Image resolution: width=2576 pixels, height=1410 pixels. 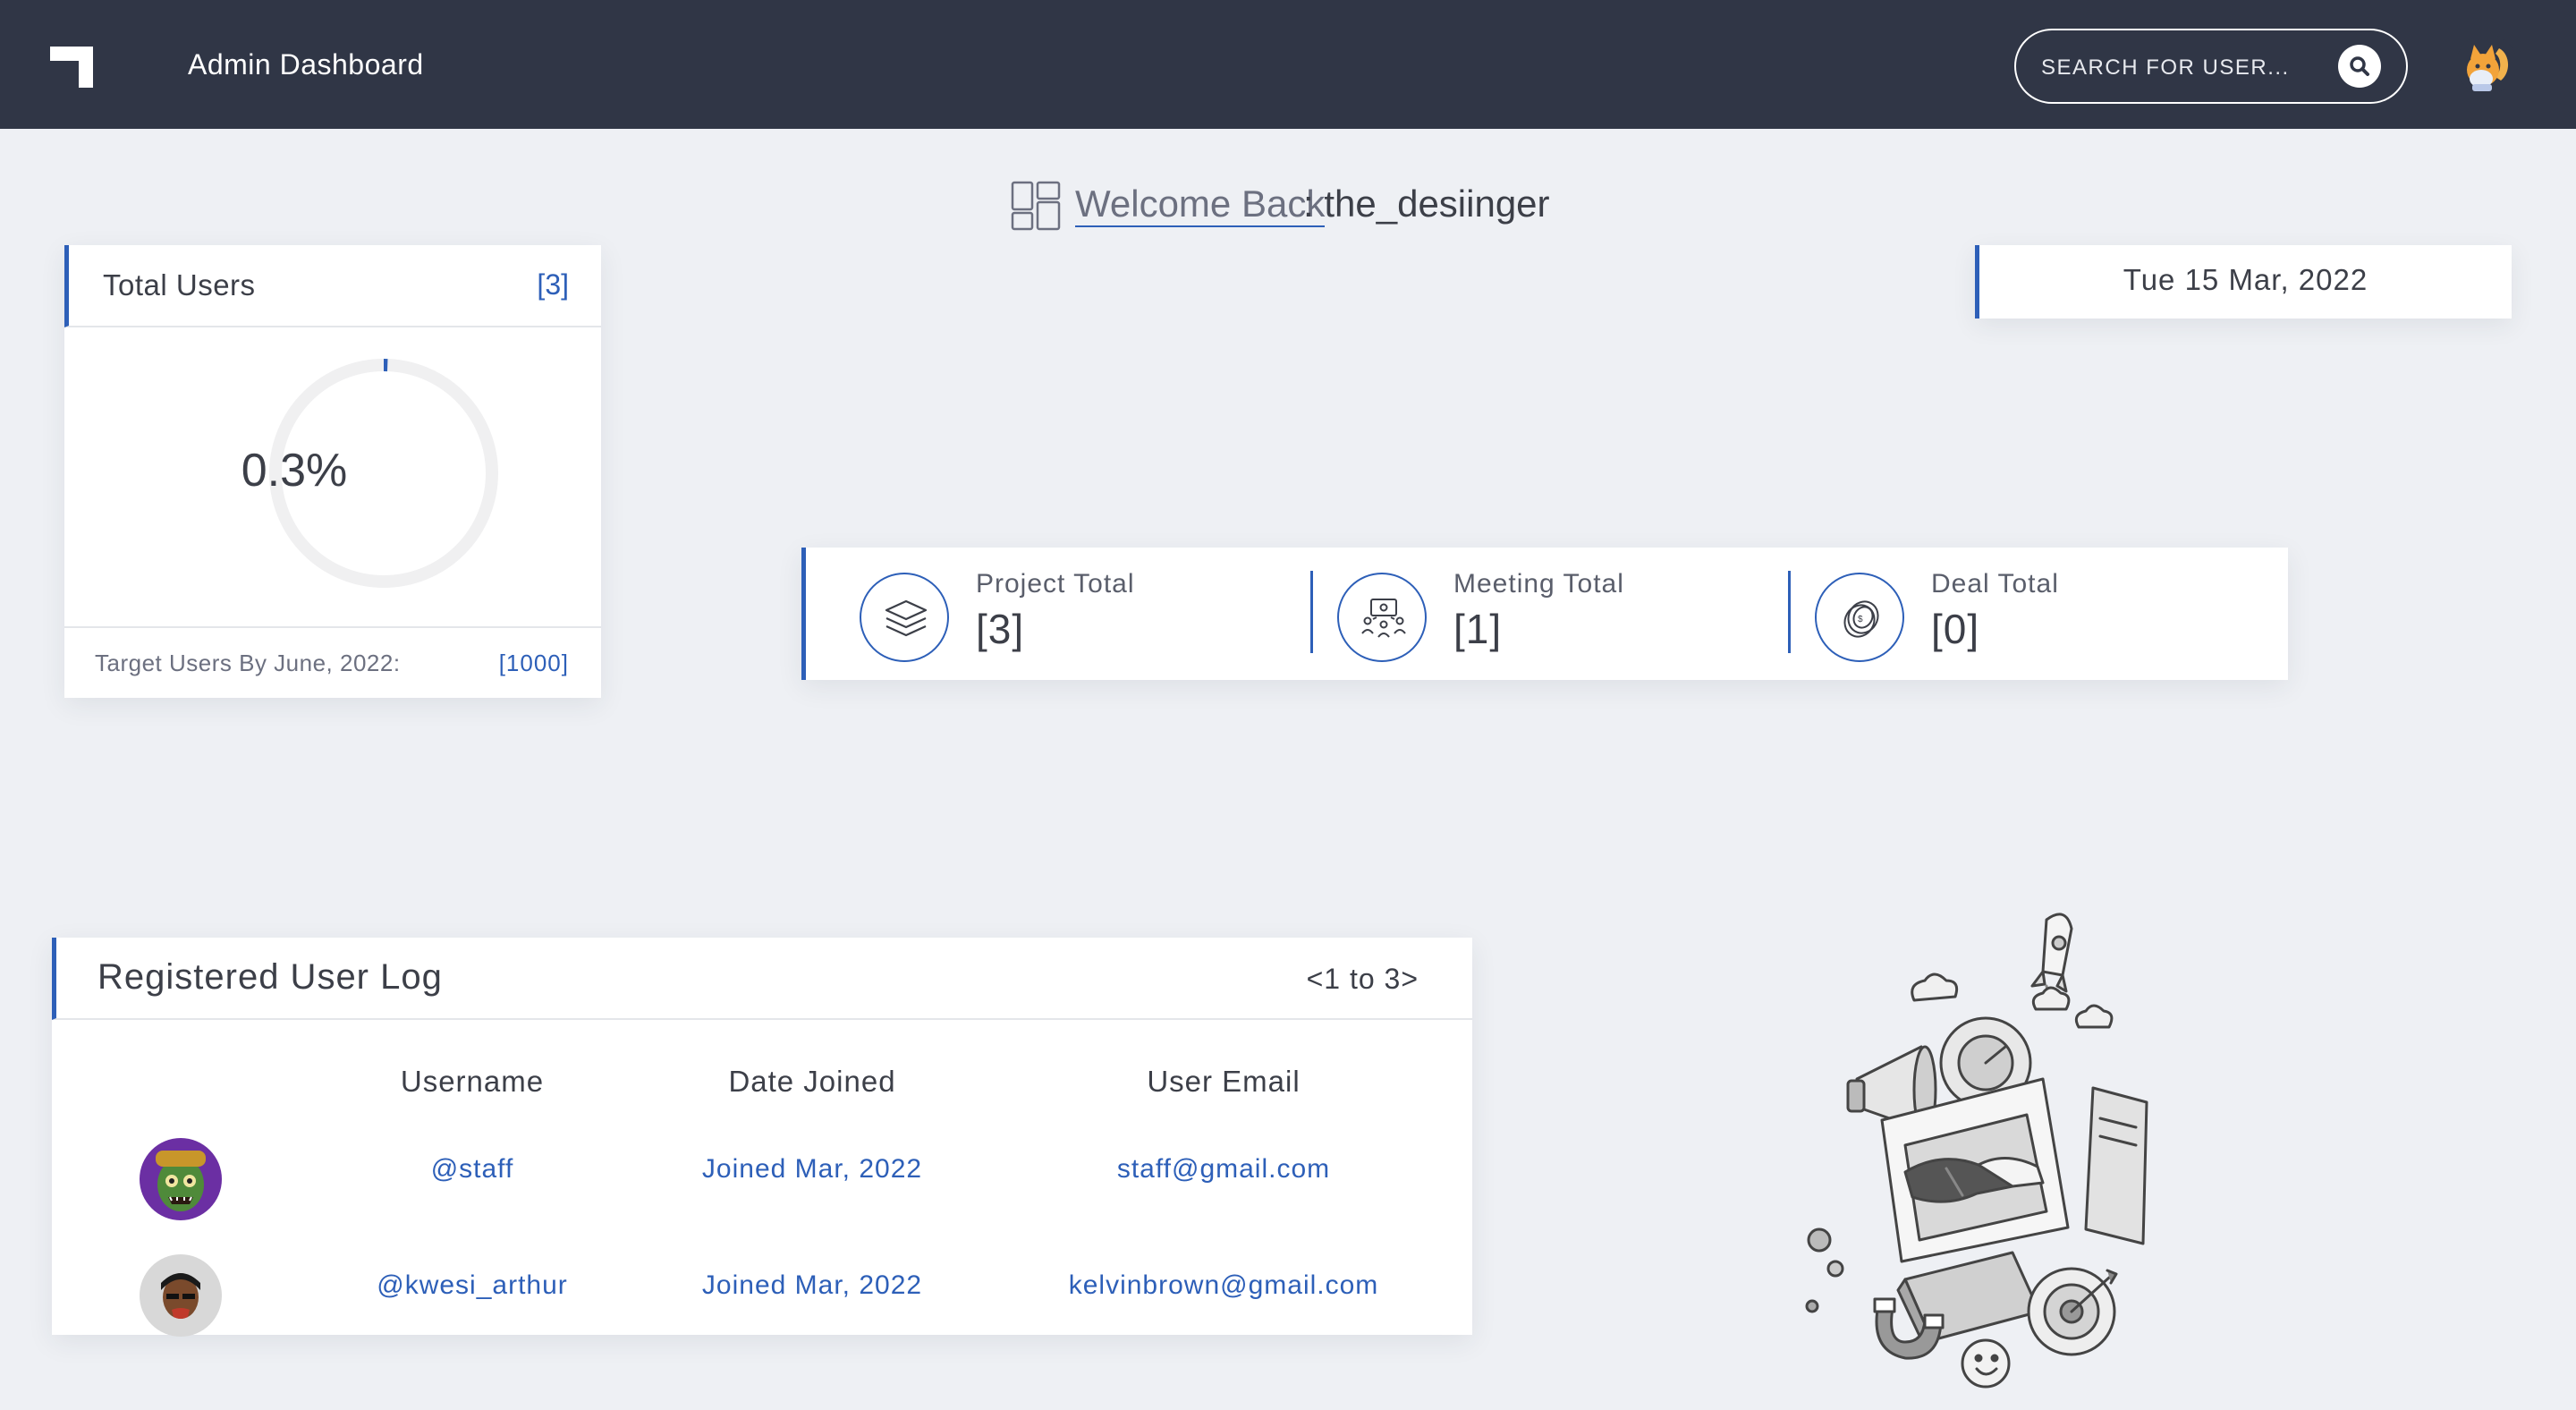 I want to click on table-row: @staff Joined Mar, 2022 staff@gmail.com, so click(x=762, y=1175).